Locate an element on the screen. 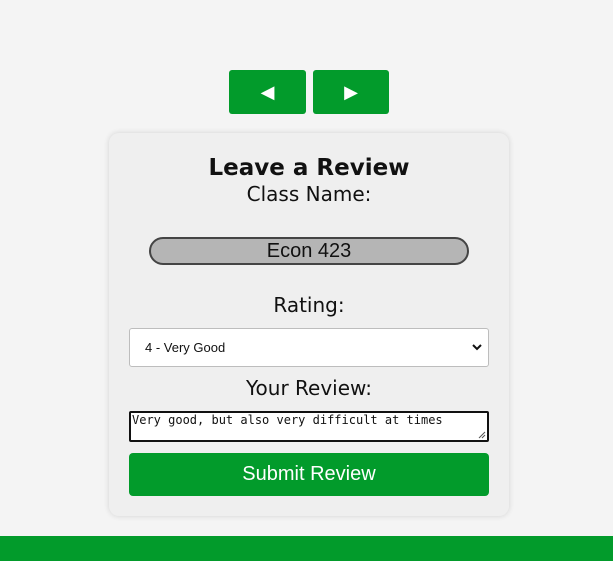 This screenshot has width=613, height=561. rating-label: Rating: is located at coordinates (309, 305).